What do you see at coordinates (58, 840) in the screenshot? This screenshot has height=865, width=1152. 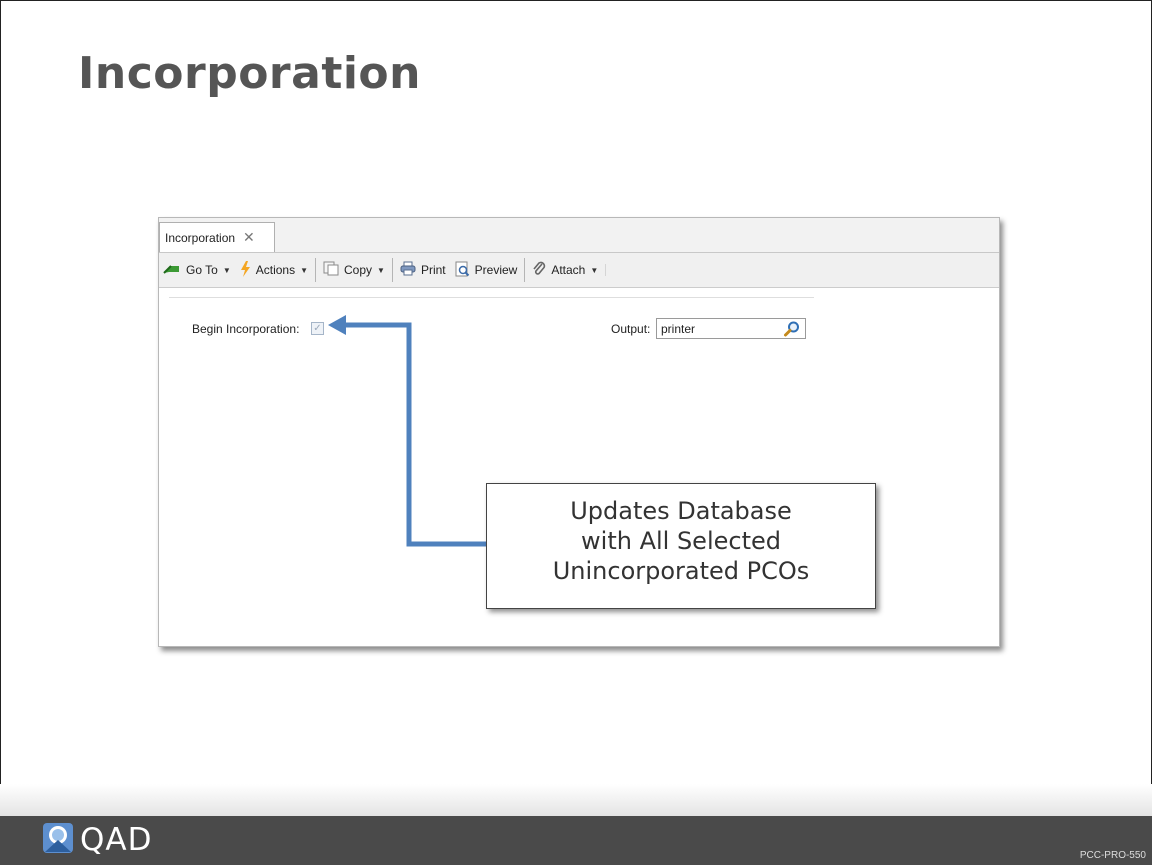 I see `qad-logo-icon` at bounding box center [58, 840].